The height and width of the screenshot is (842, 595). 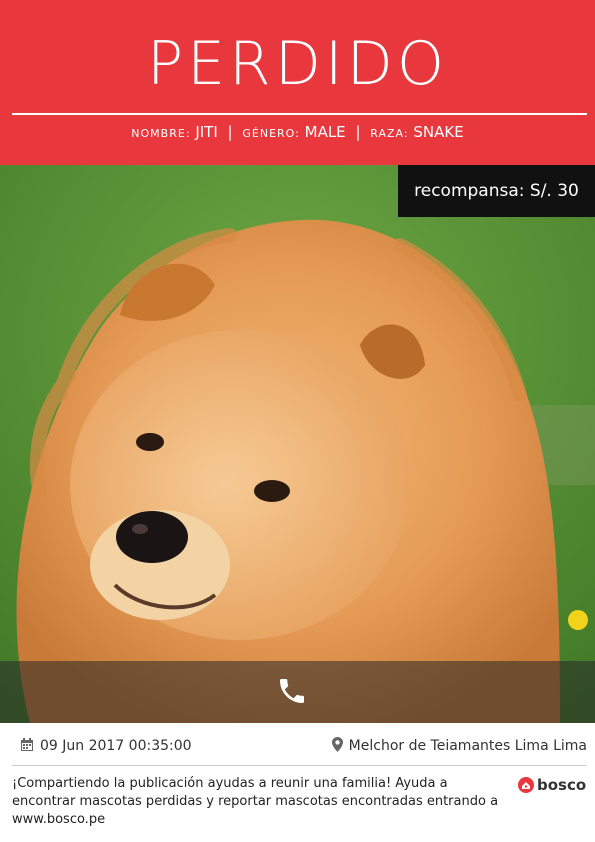 What do you see at coordinates (299, 114) in the screenshot?
I see `header-divider` at bounding box center [299, 114].